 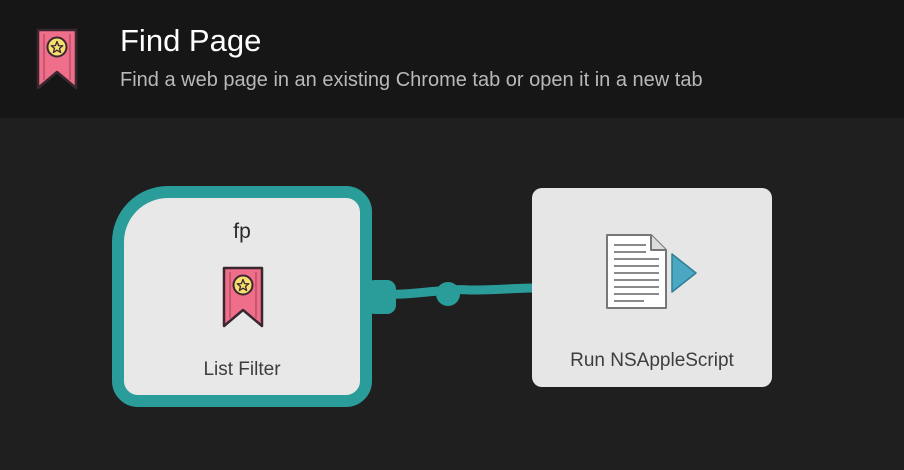 I want to click on applescript-document-icon, so click(x=651, y=271).